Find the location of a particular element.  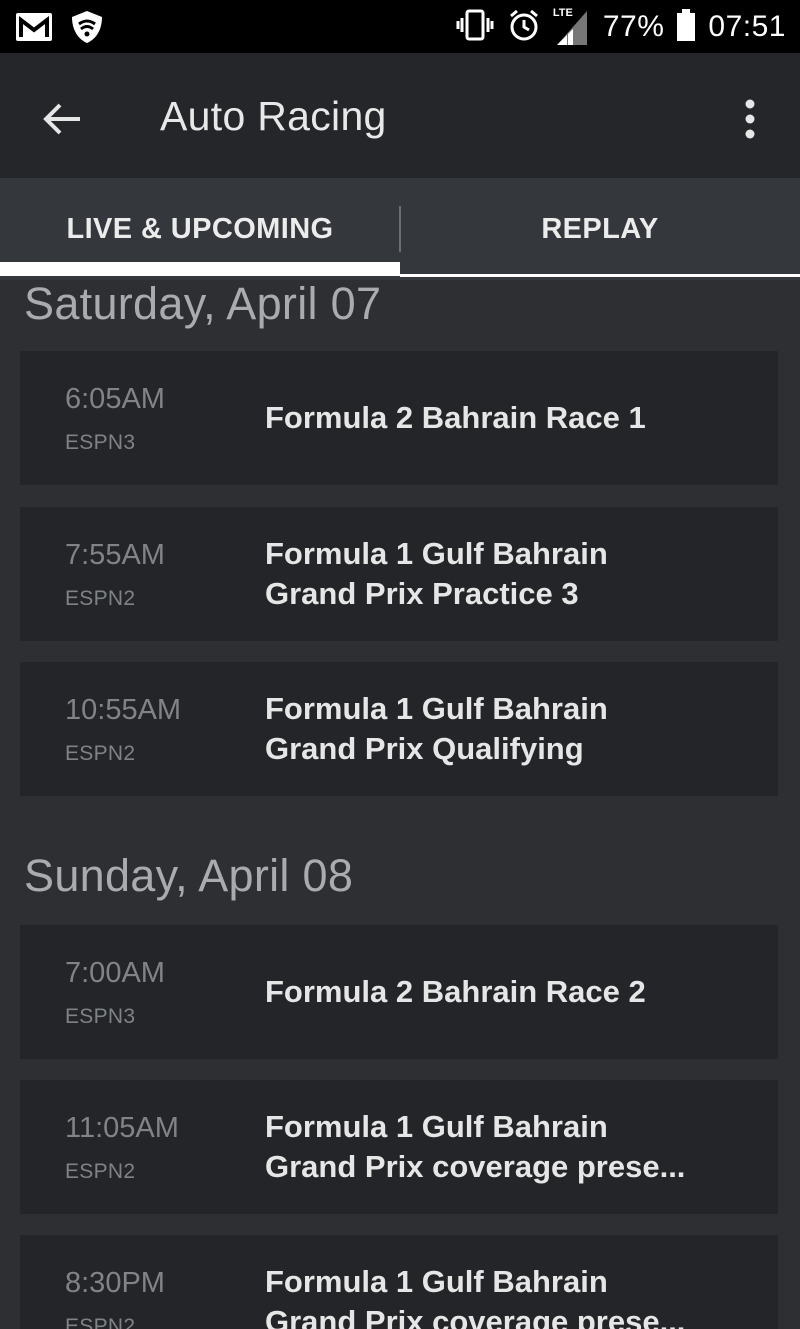

event-time: 10:55AM is located at coordinates (123, 710).